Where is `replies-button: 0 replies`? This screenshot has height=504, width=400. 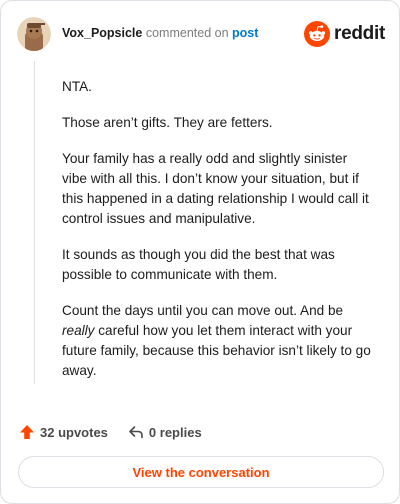
replies-button: 0 replies is located at coordinates (165, 432).